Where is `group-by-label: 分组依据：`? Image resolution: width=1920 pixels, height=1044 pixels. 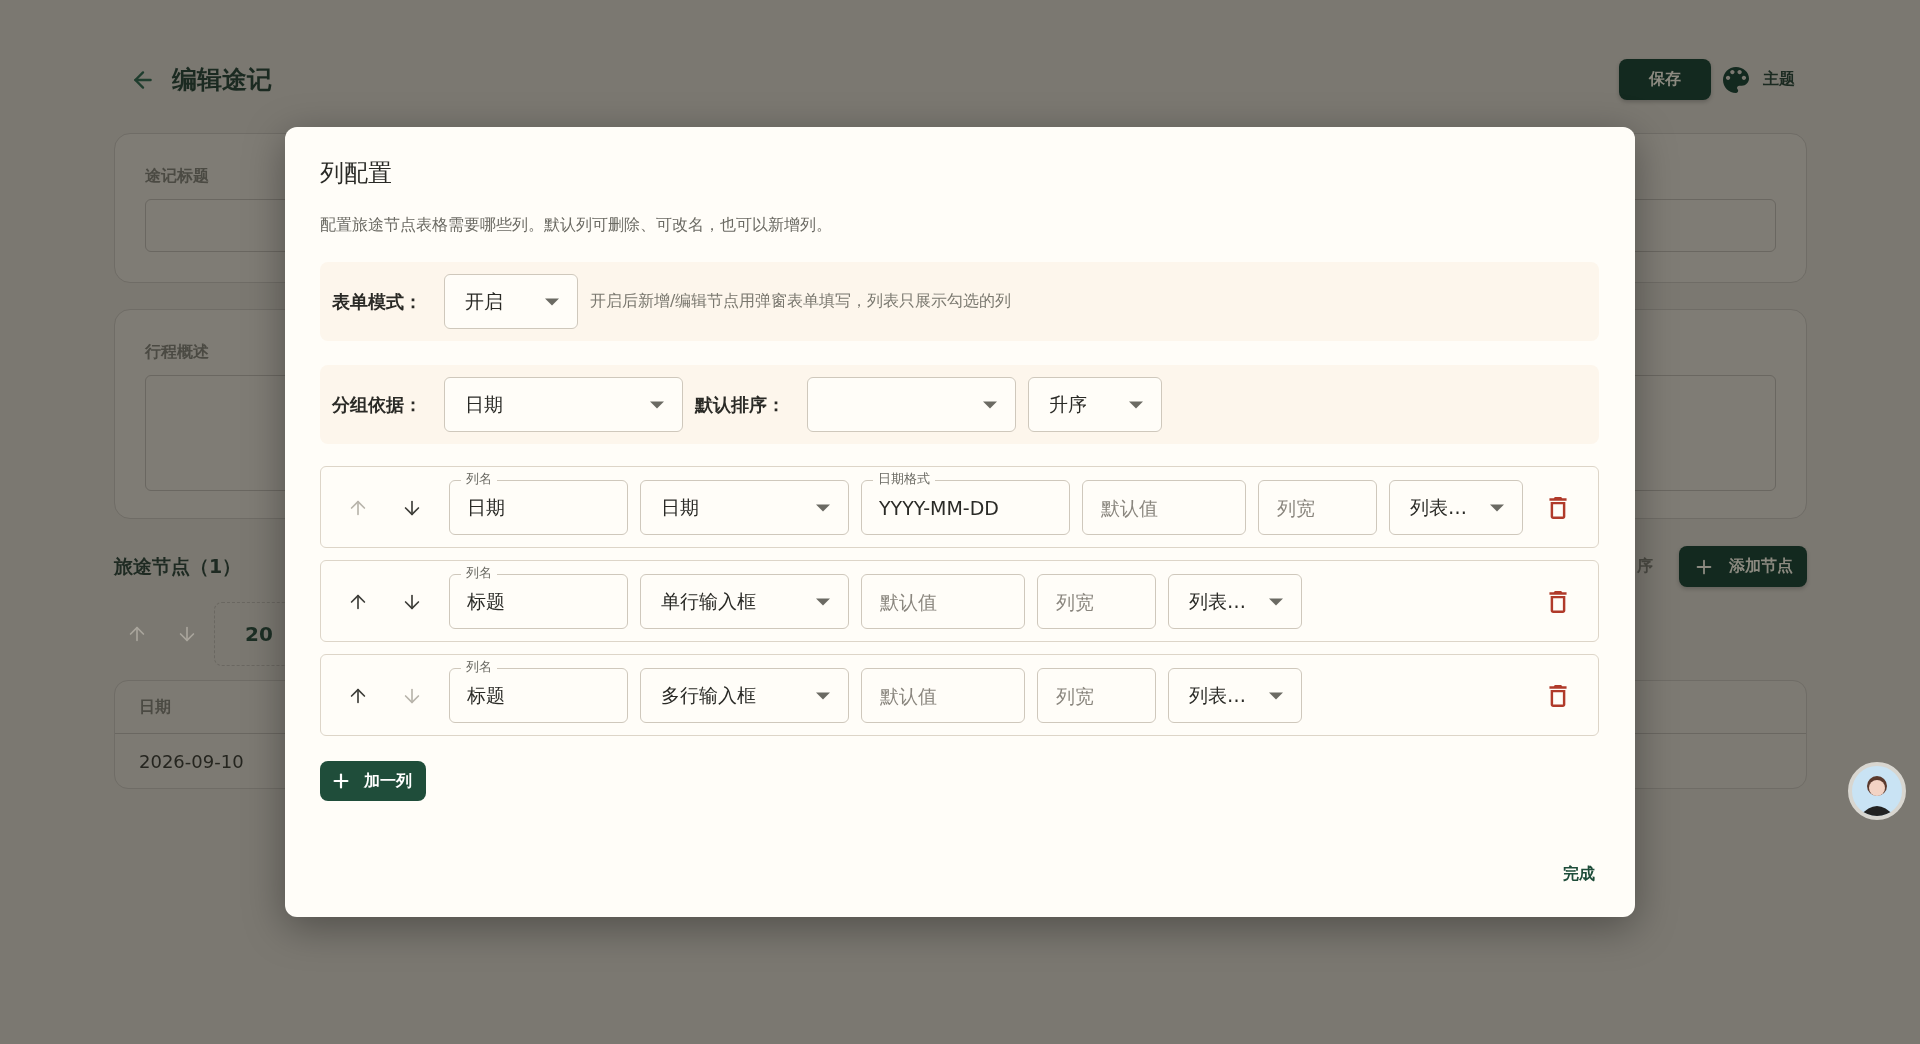
group-by-label: 分组依据： is located at coordinates (377, 404).